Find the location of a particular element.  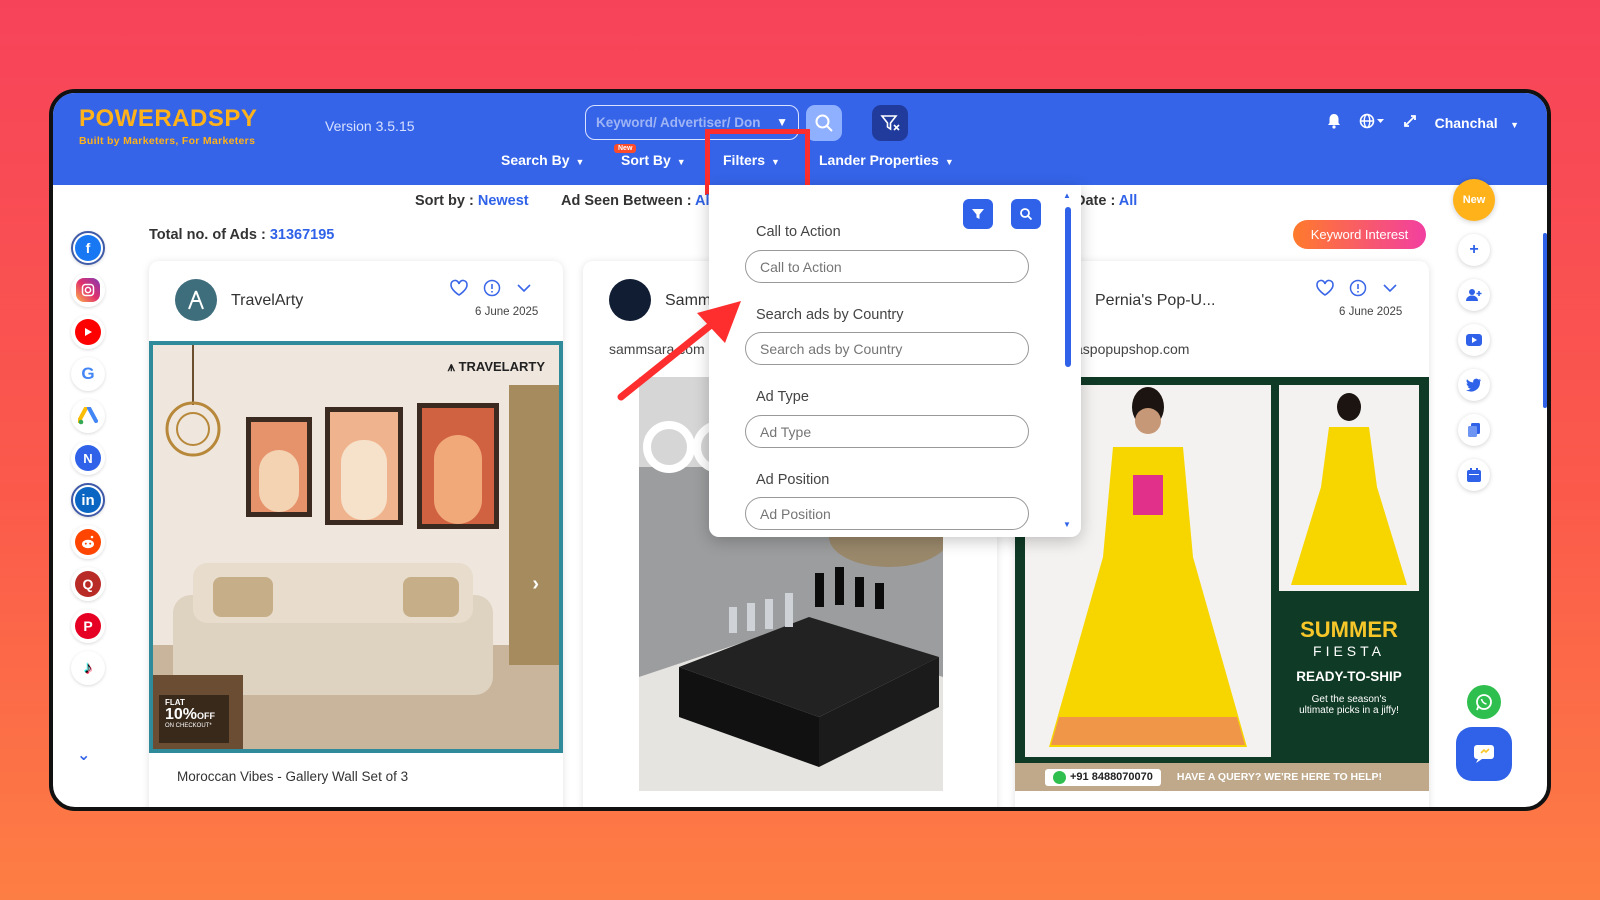

filters-scrollbar: ▲ ▼ is located at coordinates (1067, 360).